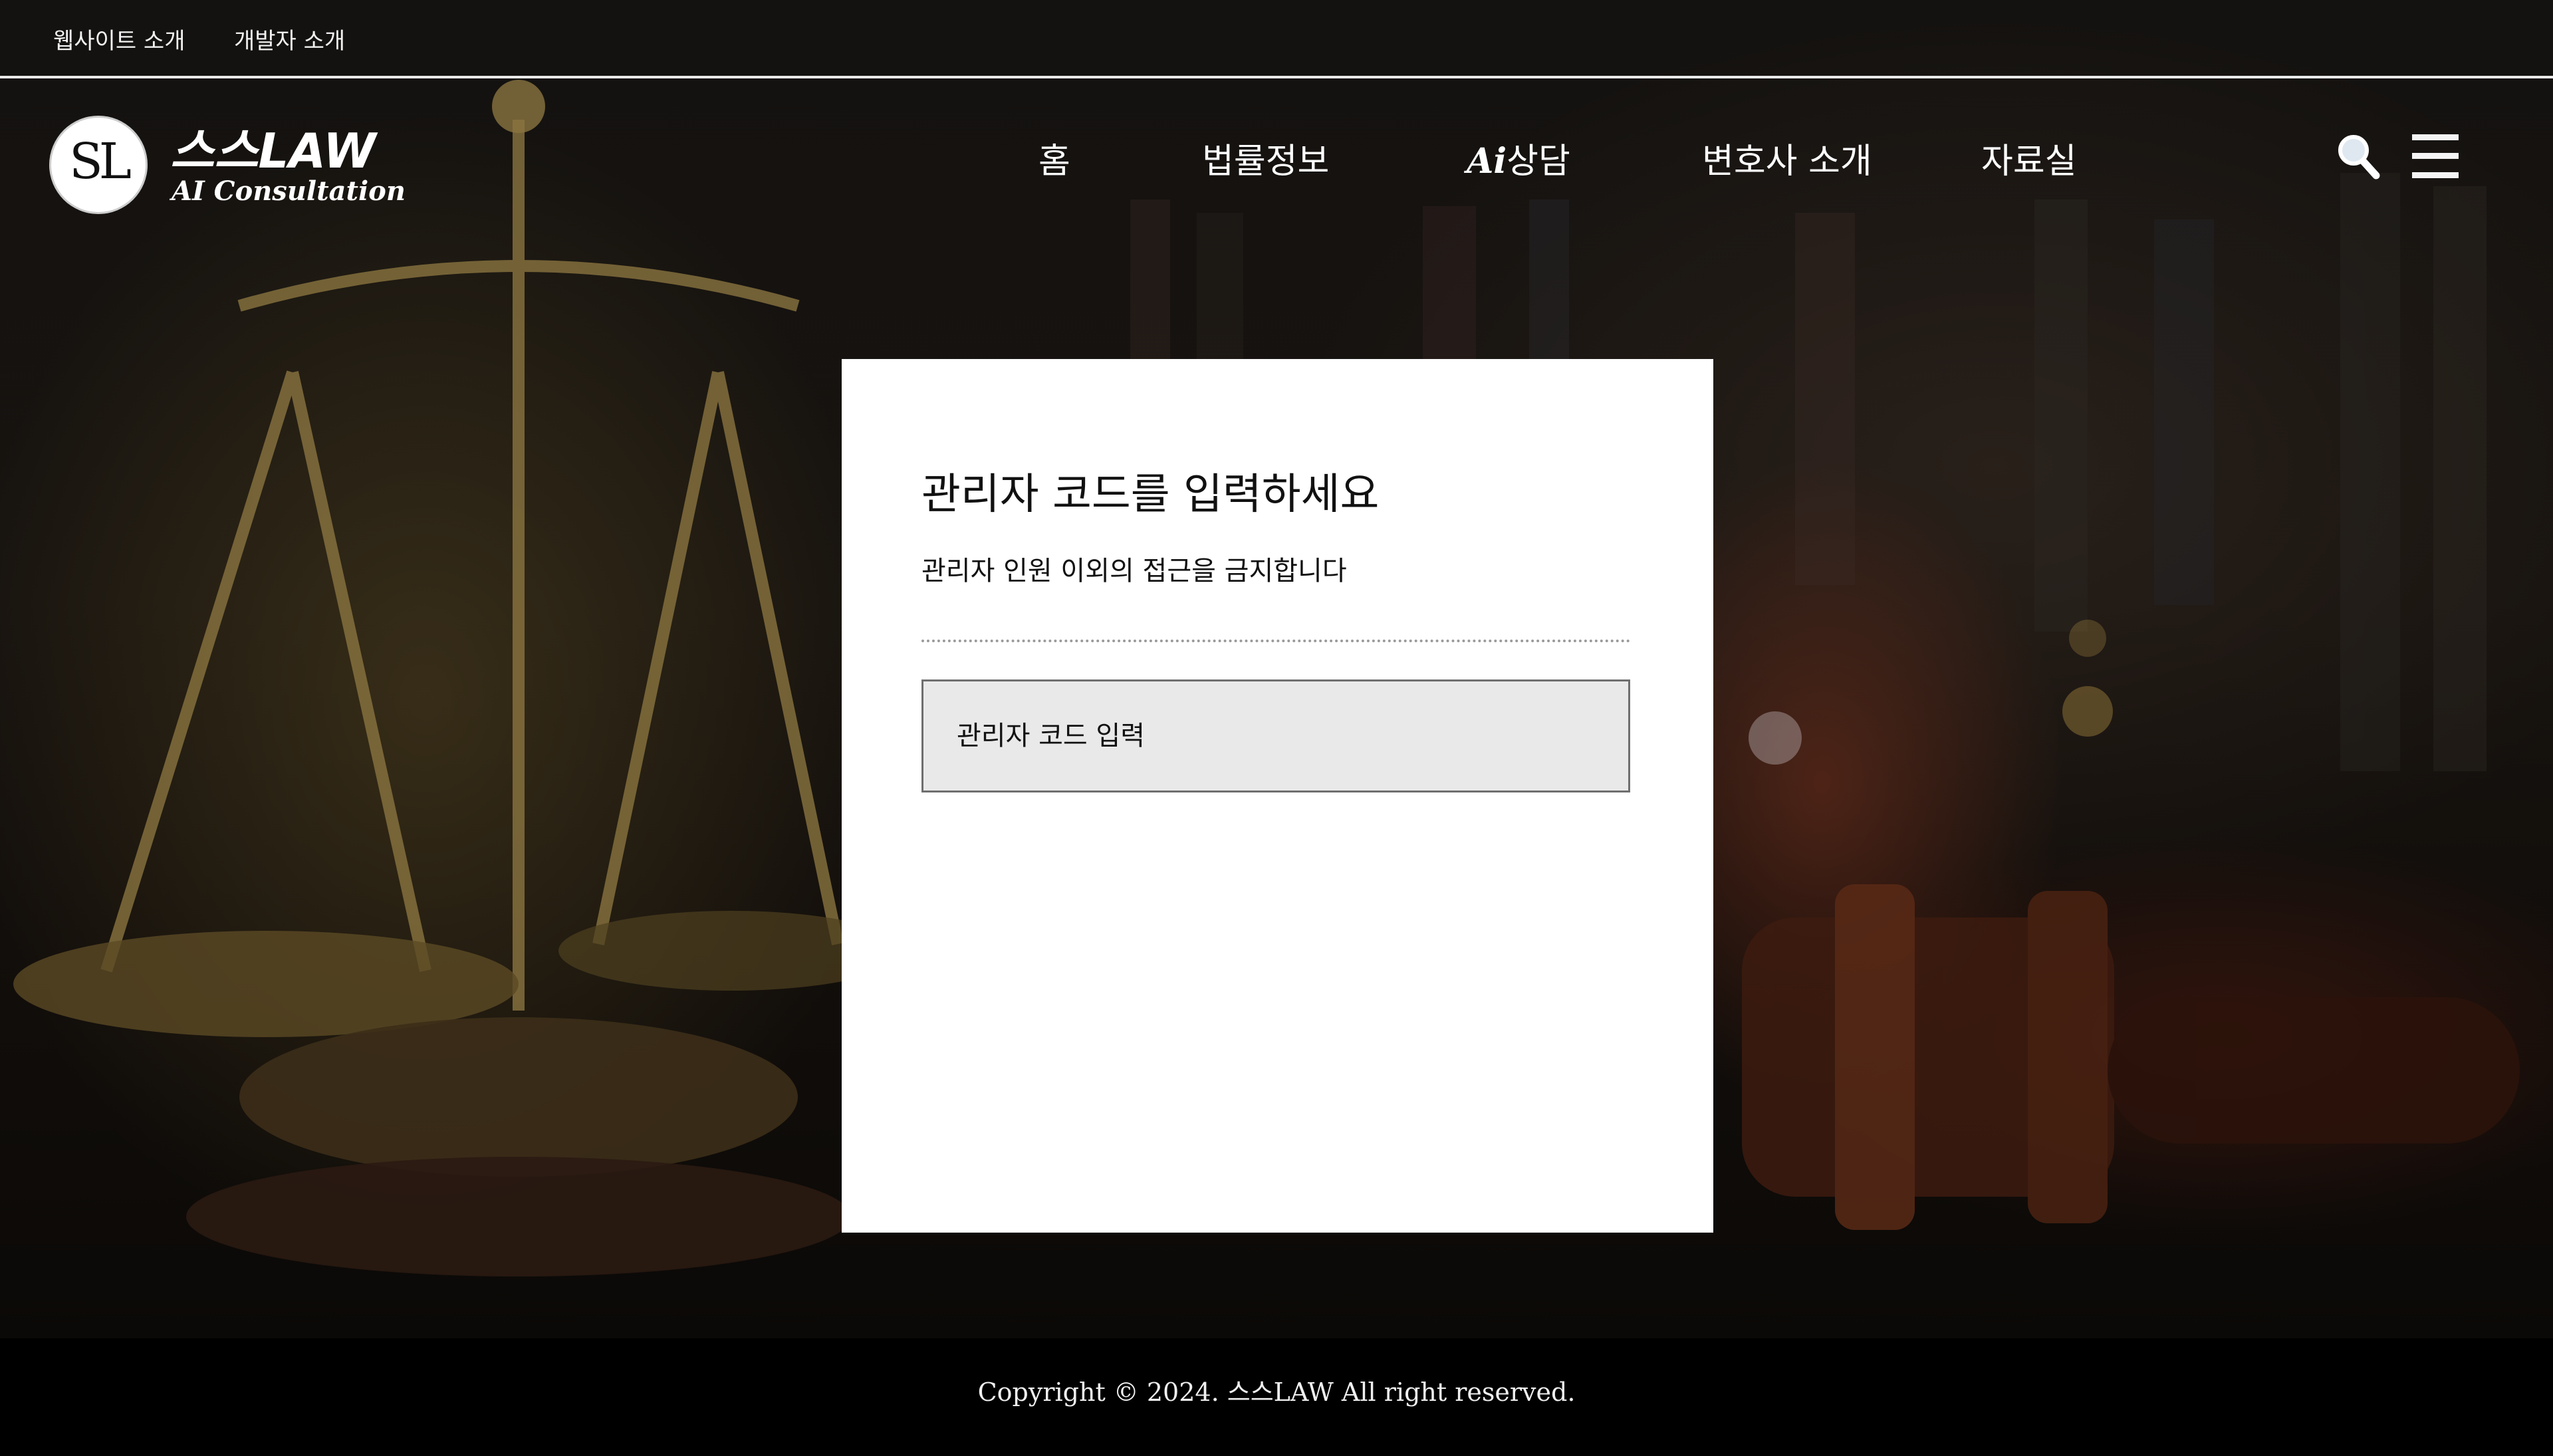 This screenshot has width=2553, height=1456. I want to click on nav-lawyer-intro: 변호사 소개, so click(1787, 158).